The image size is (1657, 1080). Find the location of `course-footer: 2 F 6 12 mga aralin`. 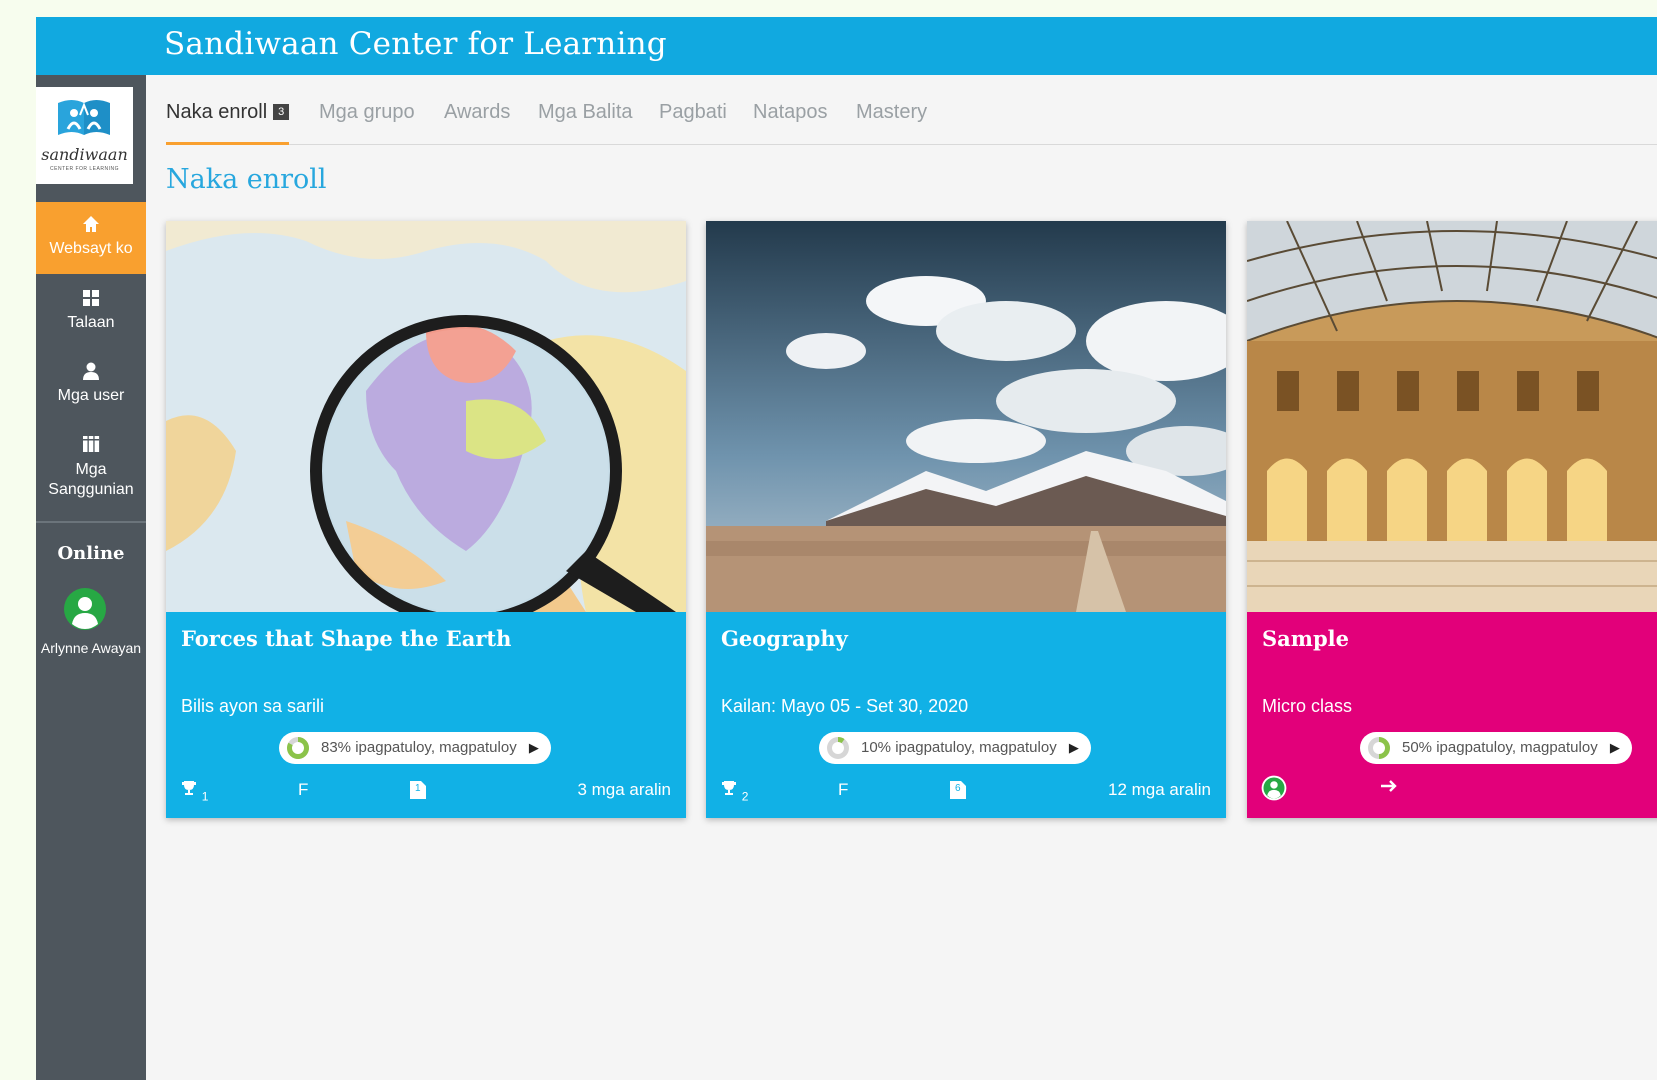

course-footer: 2 F 6 12 mga aralin is located at coordinates (966, 788).